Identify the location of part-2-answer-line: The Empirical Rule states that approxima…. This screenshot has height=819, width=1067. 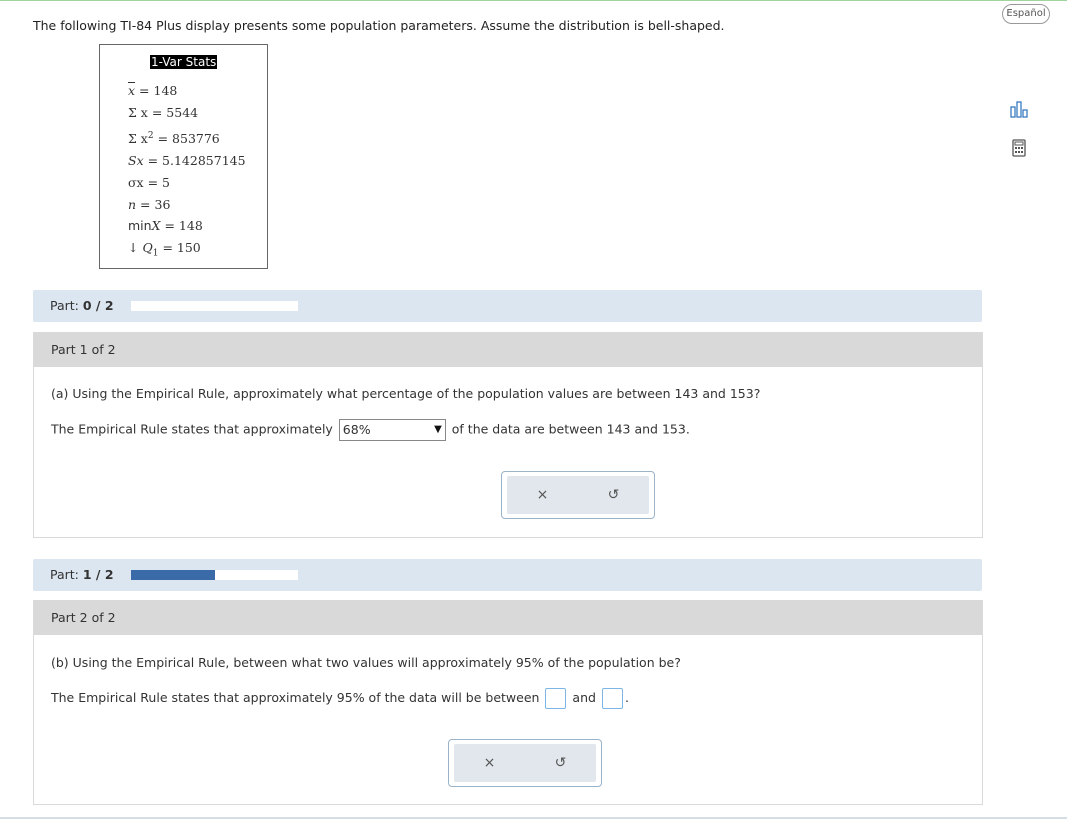
(340, 698).